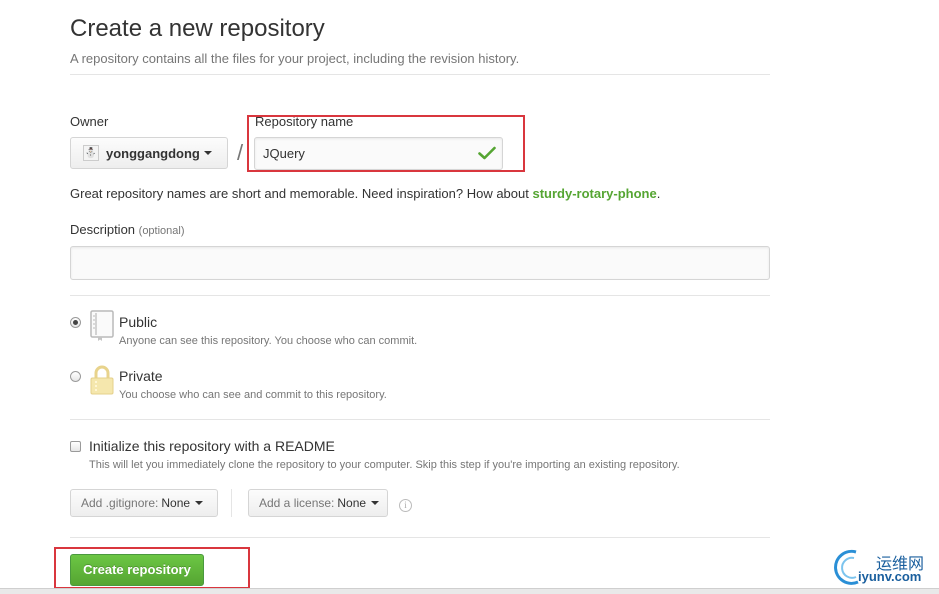 This screenshot has height=594, width=939. Describe the element at coordinates (102, 325) in the screenshot. I see `book-icon` at that location.